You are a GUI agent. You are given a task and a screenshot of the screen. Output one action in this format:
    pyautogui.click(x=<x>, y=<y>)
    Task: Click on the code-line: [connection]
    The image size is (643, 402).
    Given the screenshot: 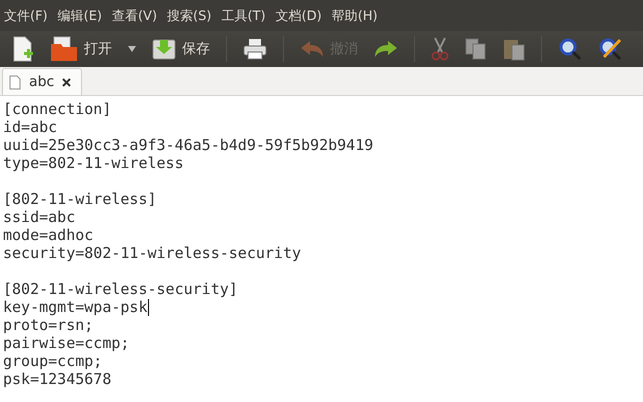 What is the action you would take?
    pyautogui.click(x=57, y=109)
    